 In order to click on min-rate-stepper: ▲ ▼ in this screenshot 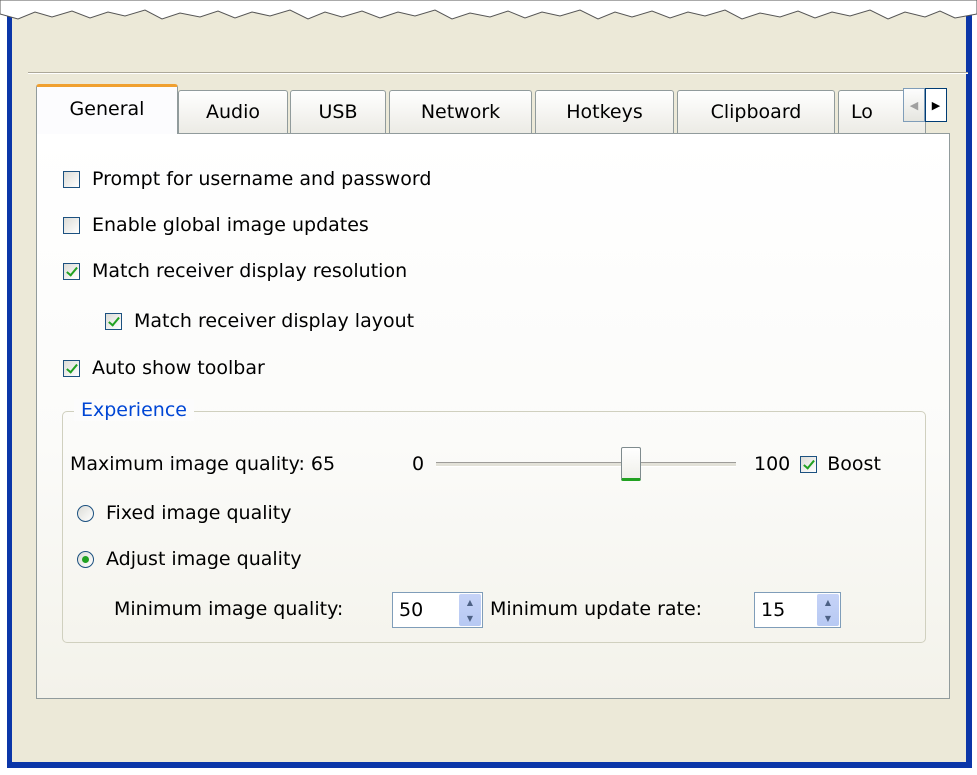, I will do `click(828, 610)`.